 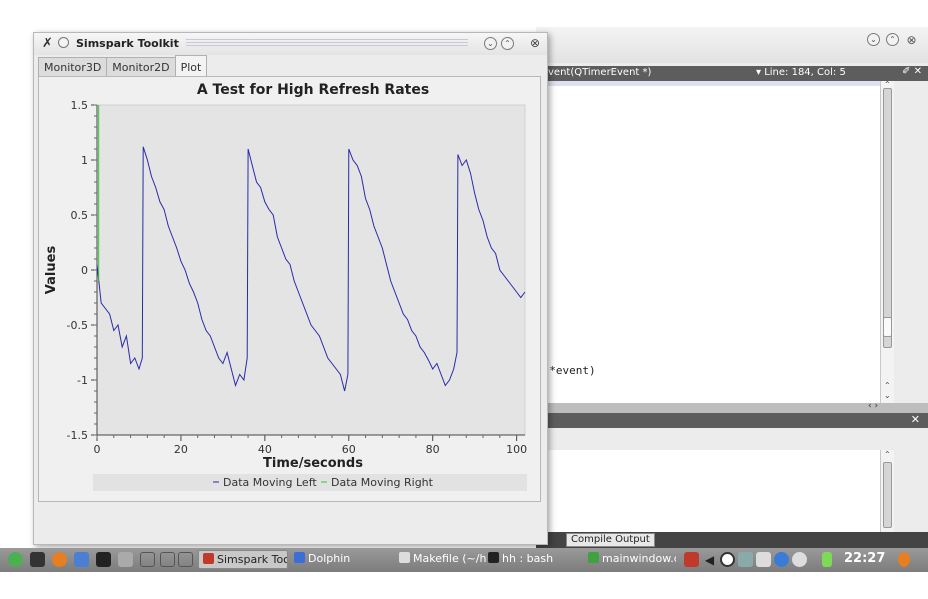 I want to click on network-icon, so click(x=727, y=559).